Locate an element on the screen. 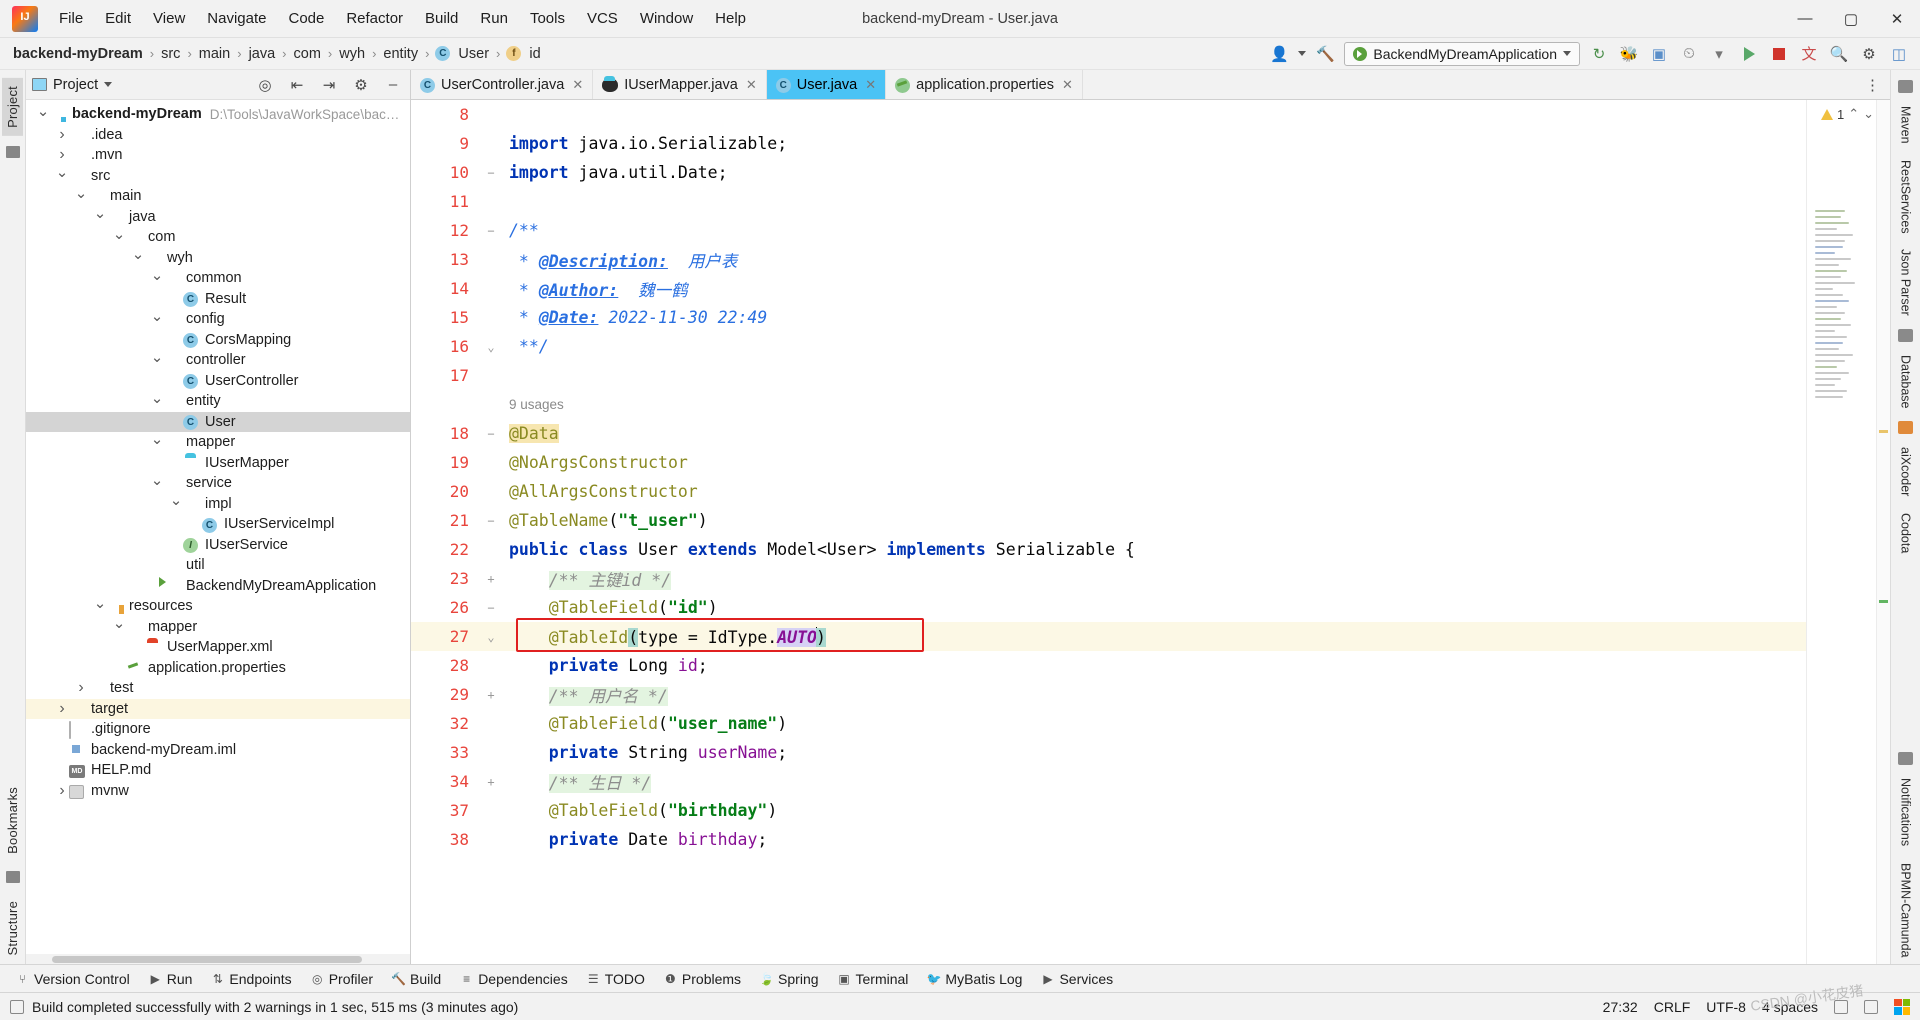  line-separator: CRLF is located at coordinates (1672, 1007).